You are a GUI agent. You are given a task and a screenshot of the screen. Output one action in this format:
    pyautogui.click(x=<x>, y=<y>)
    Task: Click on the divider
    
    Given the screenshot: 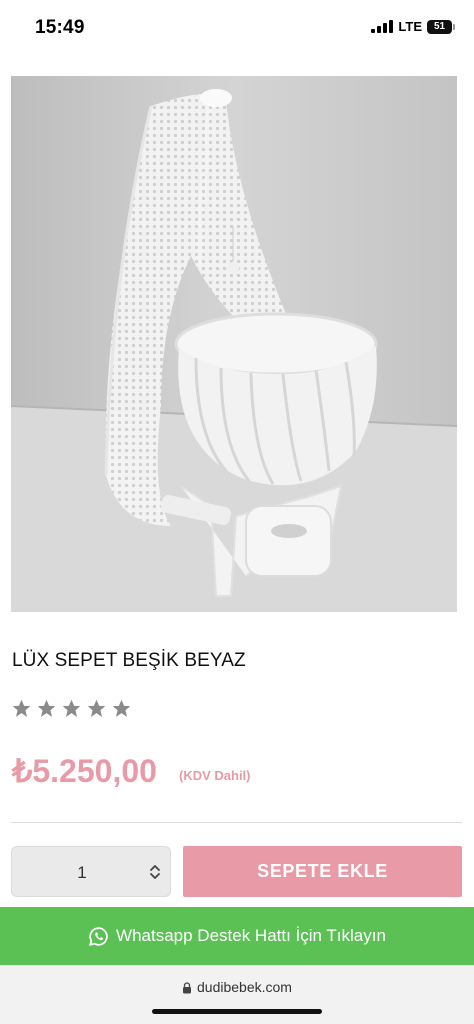 What is the action you would take?
    pyautogui.click(x=236, y=822)
    